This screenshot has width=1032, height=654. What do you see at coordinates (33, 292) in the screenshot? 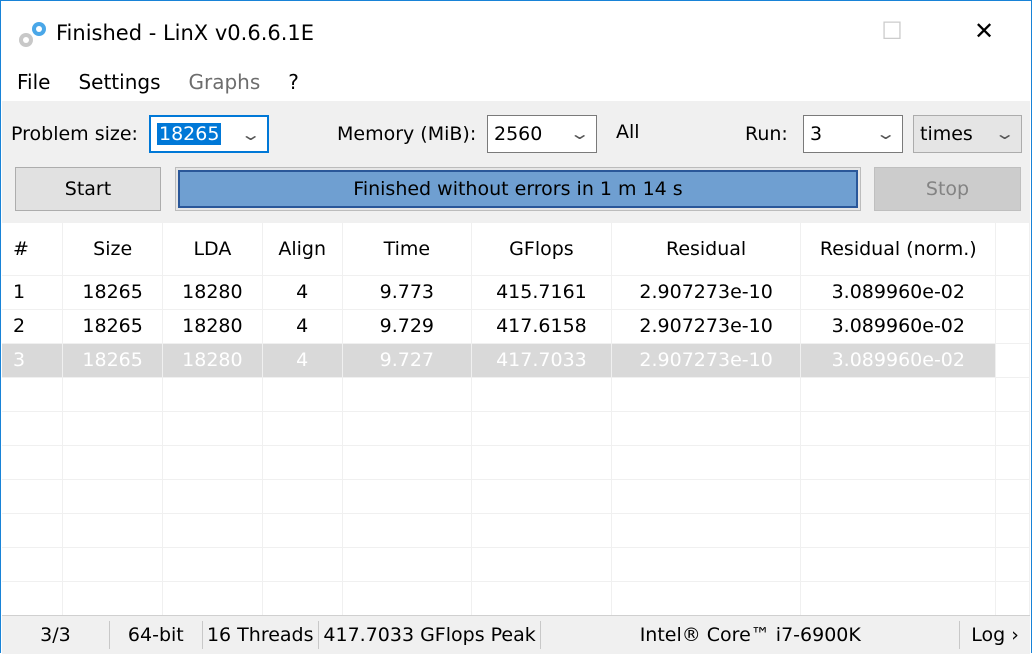
I see `table-cell: 1` at bounding box center [33, 292].